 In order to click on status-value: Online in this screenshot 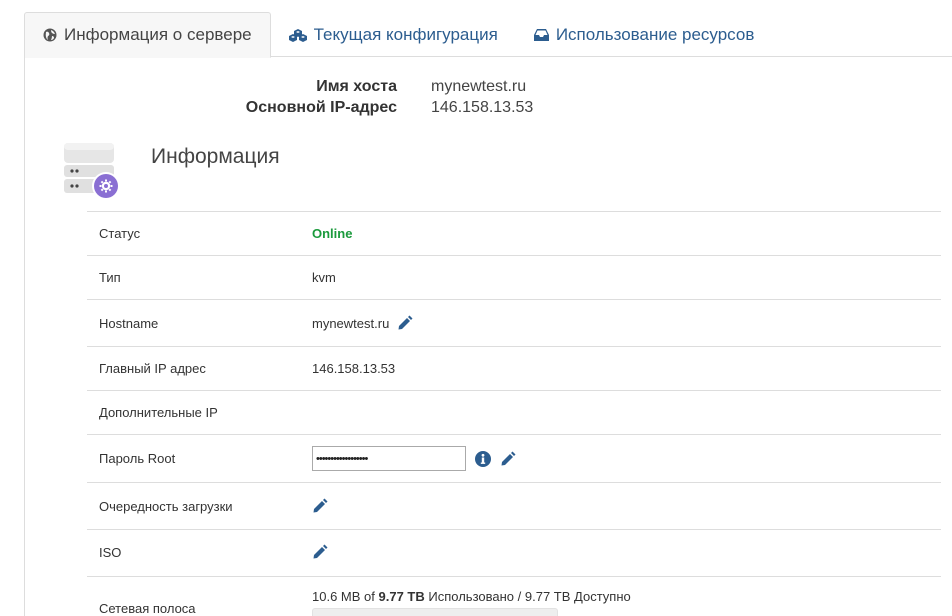, I will do `click(332, 233)`.